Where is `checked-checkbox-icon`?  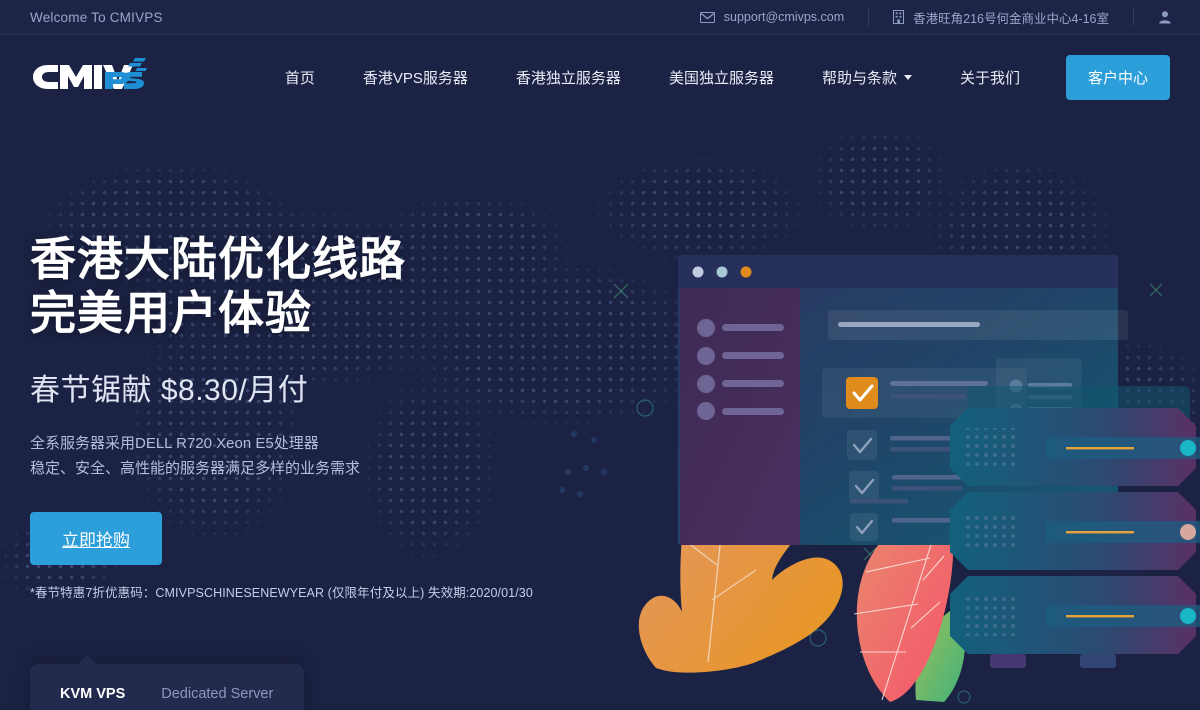
checked-checkbox-icon is located at coordinates (862, 393).